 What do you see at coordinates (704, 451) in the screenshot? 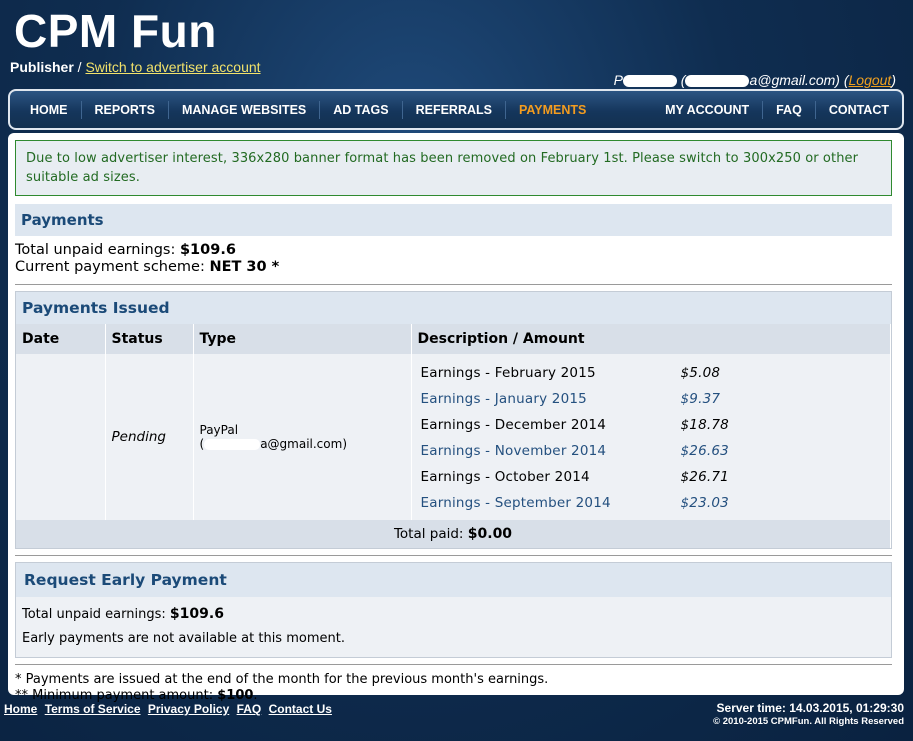
I see `earning-amount: $26.63` at bounding box center [704, 451].